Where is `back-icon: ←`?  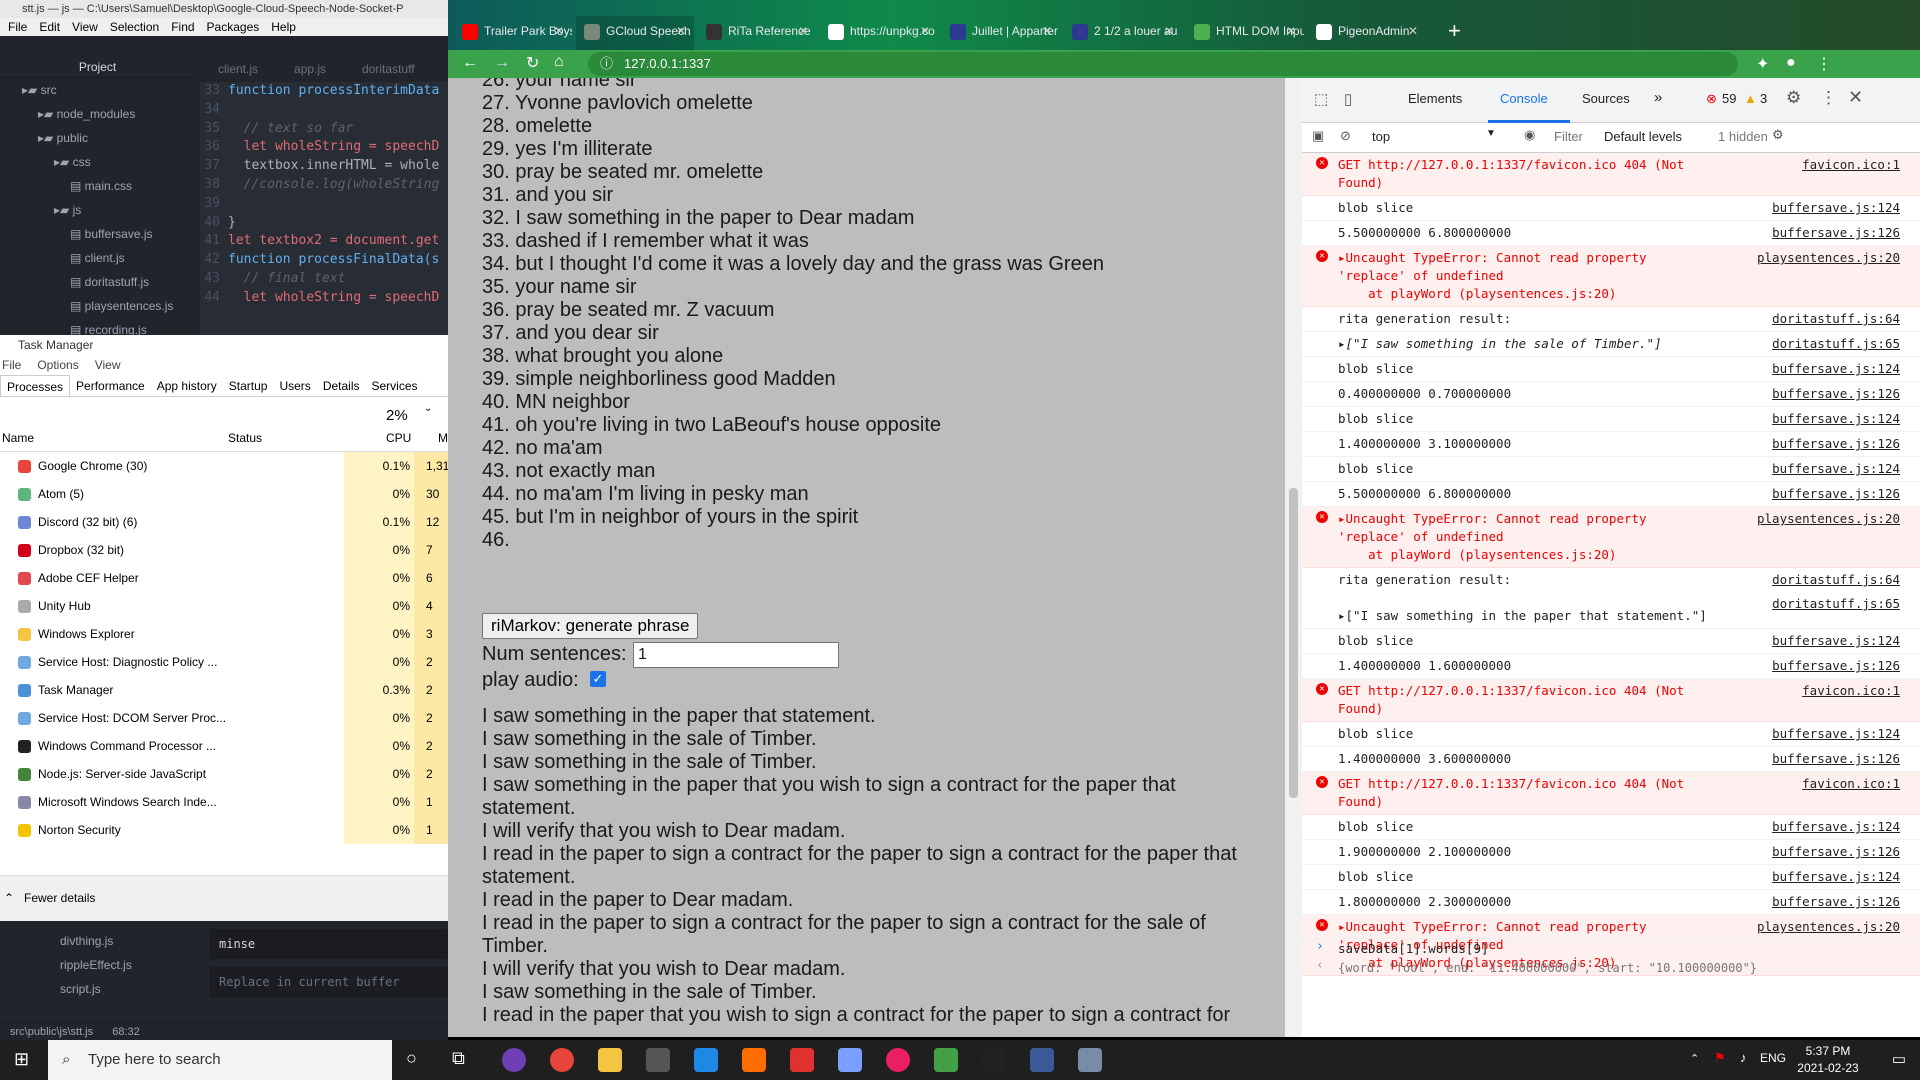
back-icon: ← is located at coordinates (470, 63).